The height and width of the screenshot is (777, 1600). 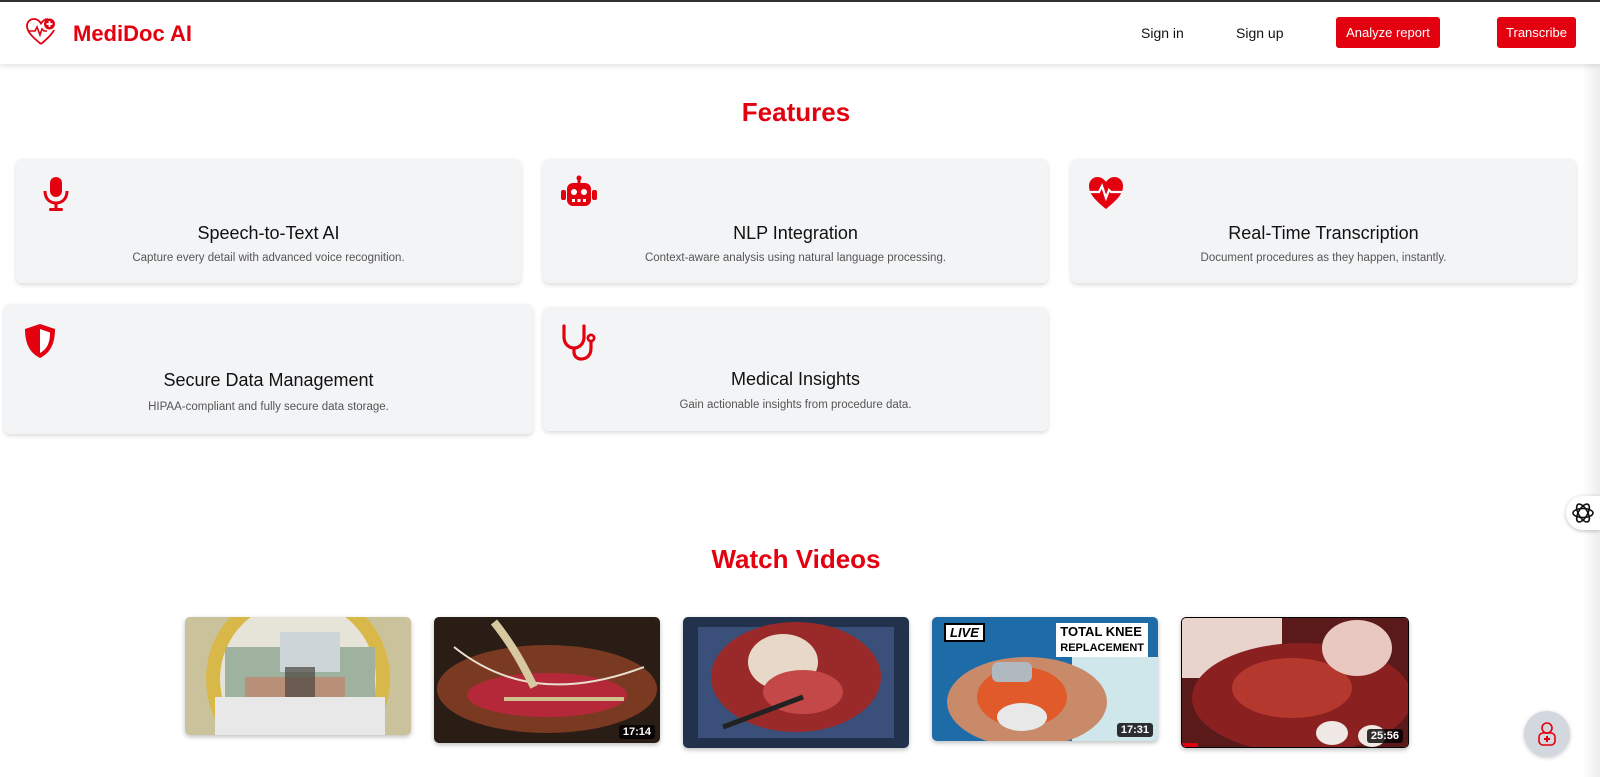 I want to click on shield-icon, so click(x=41, y=341).